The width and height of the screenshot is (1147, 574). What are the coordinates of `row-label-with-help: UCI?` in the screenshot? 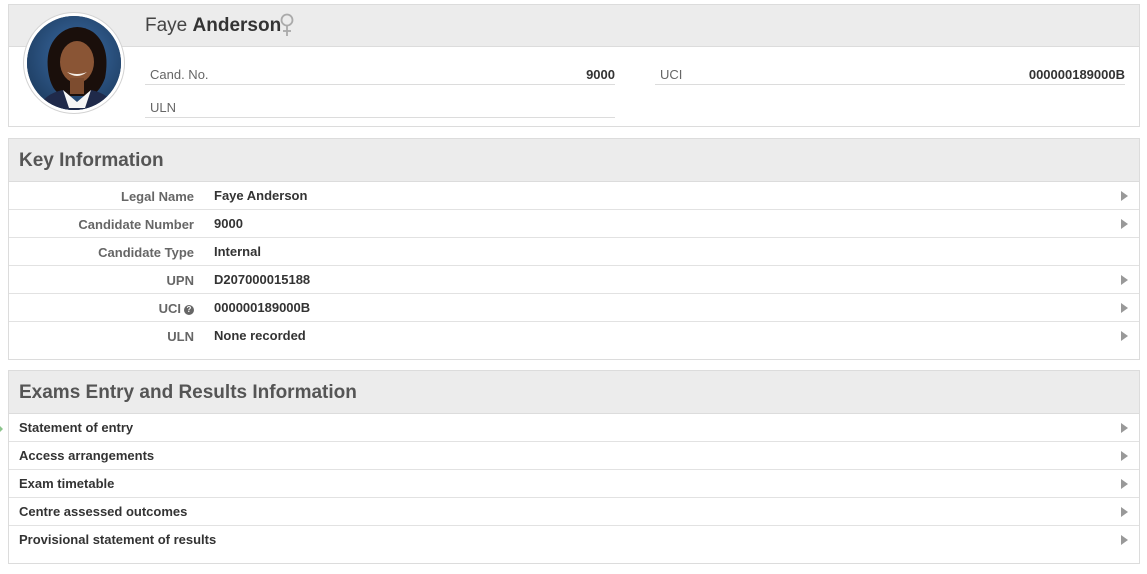 It's located at (176, 308).